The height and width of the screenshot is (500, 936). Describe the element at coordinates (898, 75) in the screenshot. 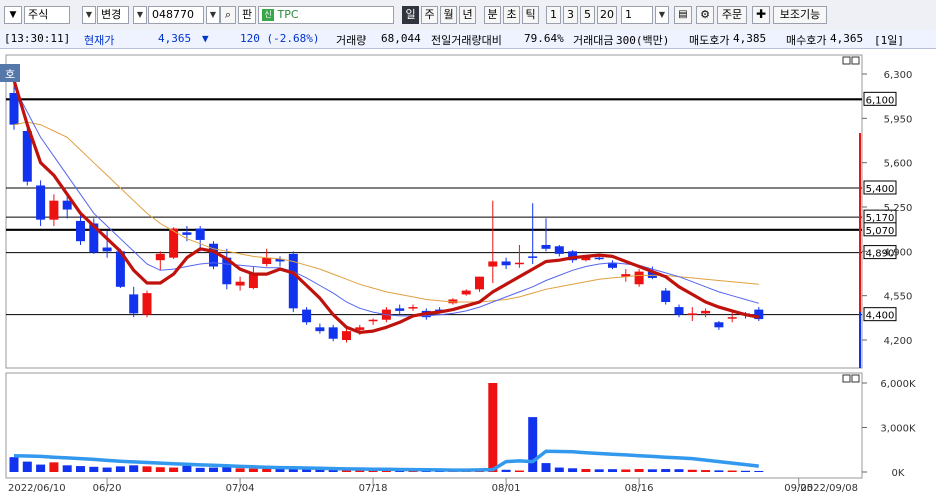

I see `price-axis-label: 6,300` at that location.